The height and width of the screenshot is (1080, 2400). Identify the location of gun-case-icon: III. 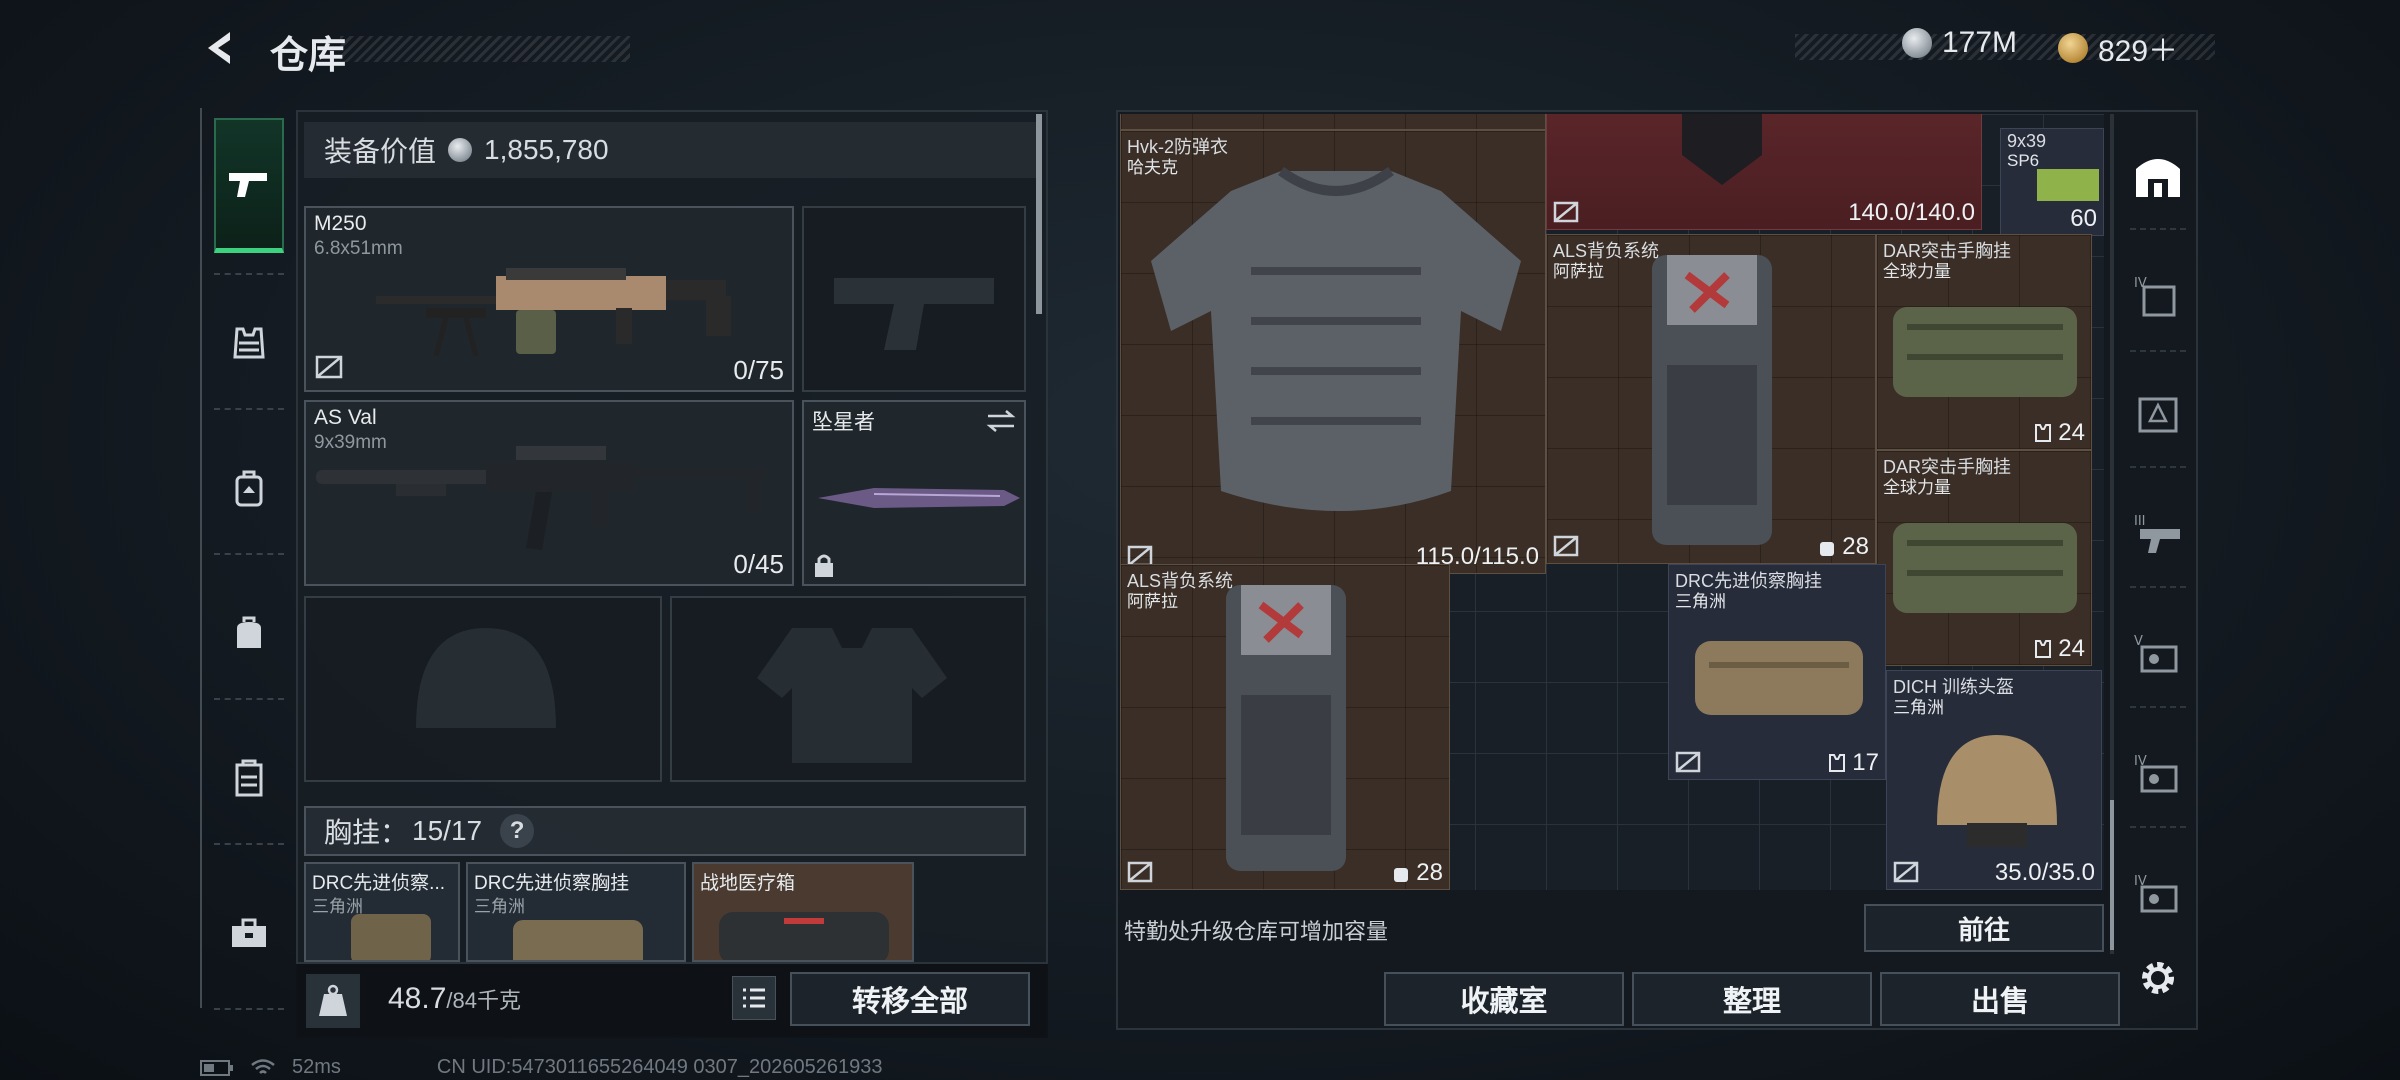
(2157, 533).